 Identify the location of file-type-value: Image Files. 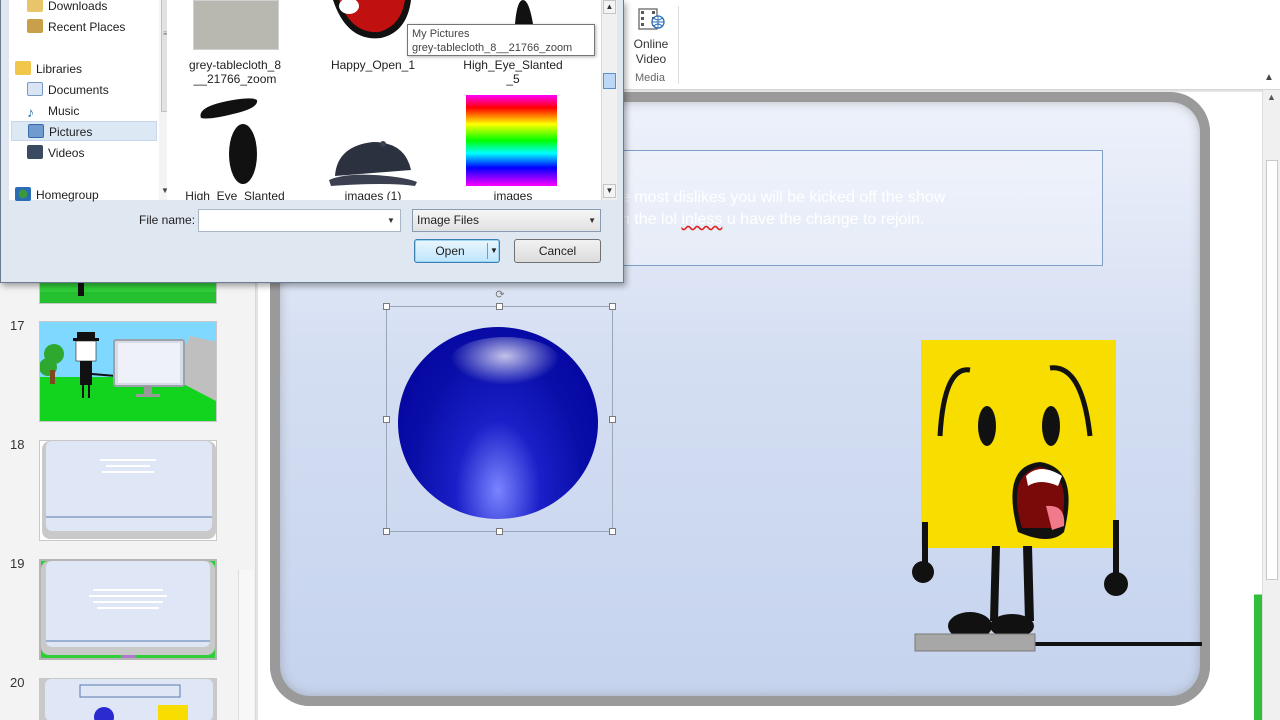
(448, 220).